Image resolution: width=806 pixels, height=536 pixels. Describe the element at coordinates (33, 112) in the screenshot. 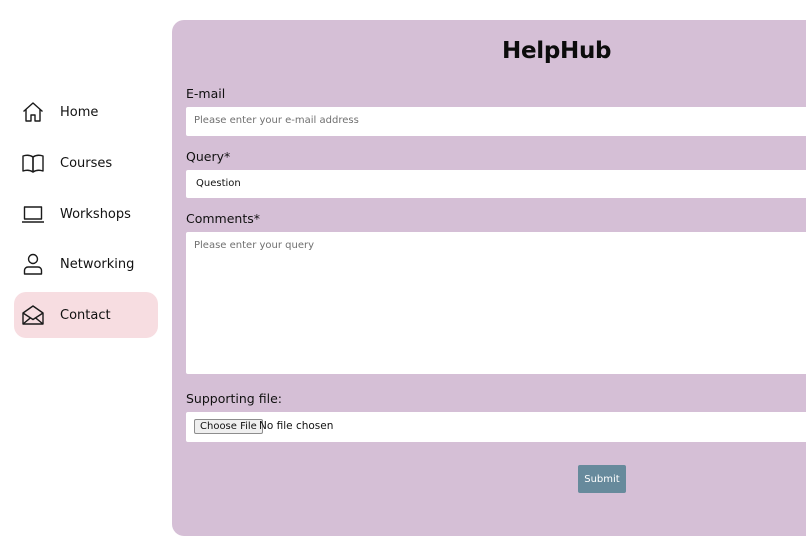

I see `home-icon` at that location.